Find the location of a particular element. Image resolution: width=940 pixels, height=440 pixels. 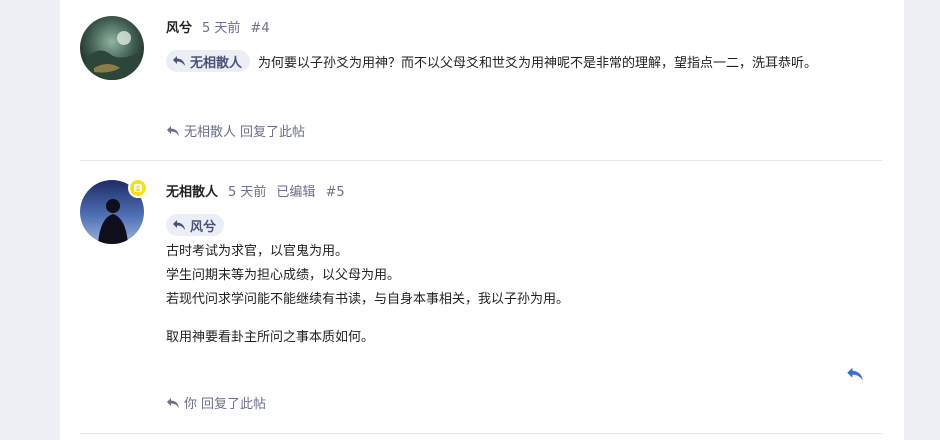

reply-to-name: 风兮 is located at coordinates (203, 227).